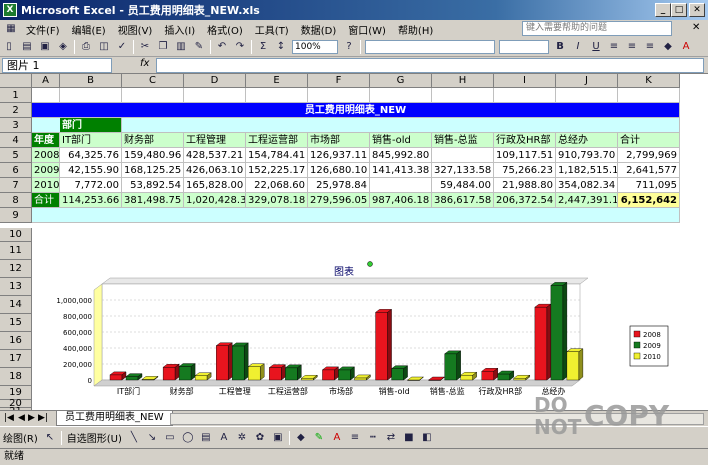 The width and height of the screenshot is (708, 465). Describe the element at coordinates (9, 418) in the screenshot. I see `first-sheet-icon: |◀` at that location.